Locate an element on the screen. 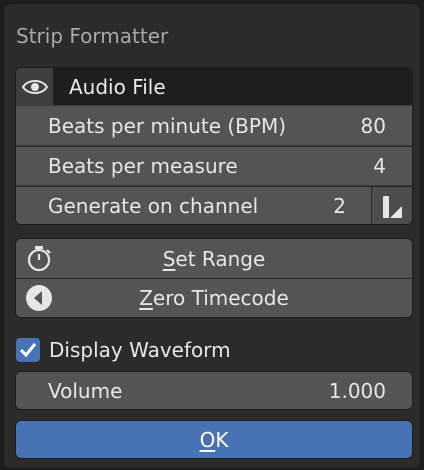 This screenshot has height=470, width=424. channel-field: Generate on channel 2 is located at coordinates (214, 205).